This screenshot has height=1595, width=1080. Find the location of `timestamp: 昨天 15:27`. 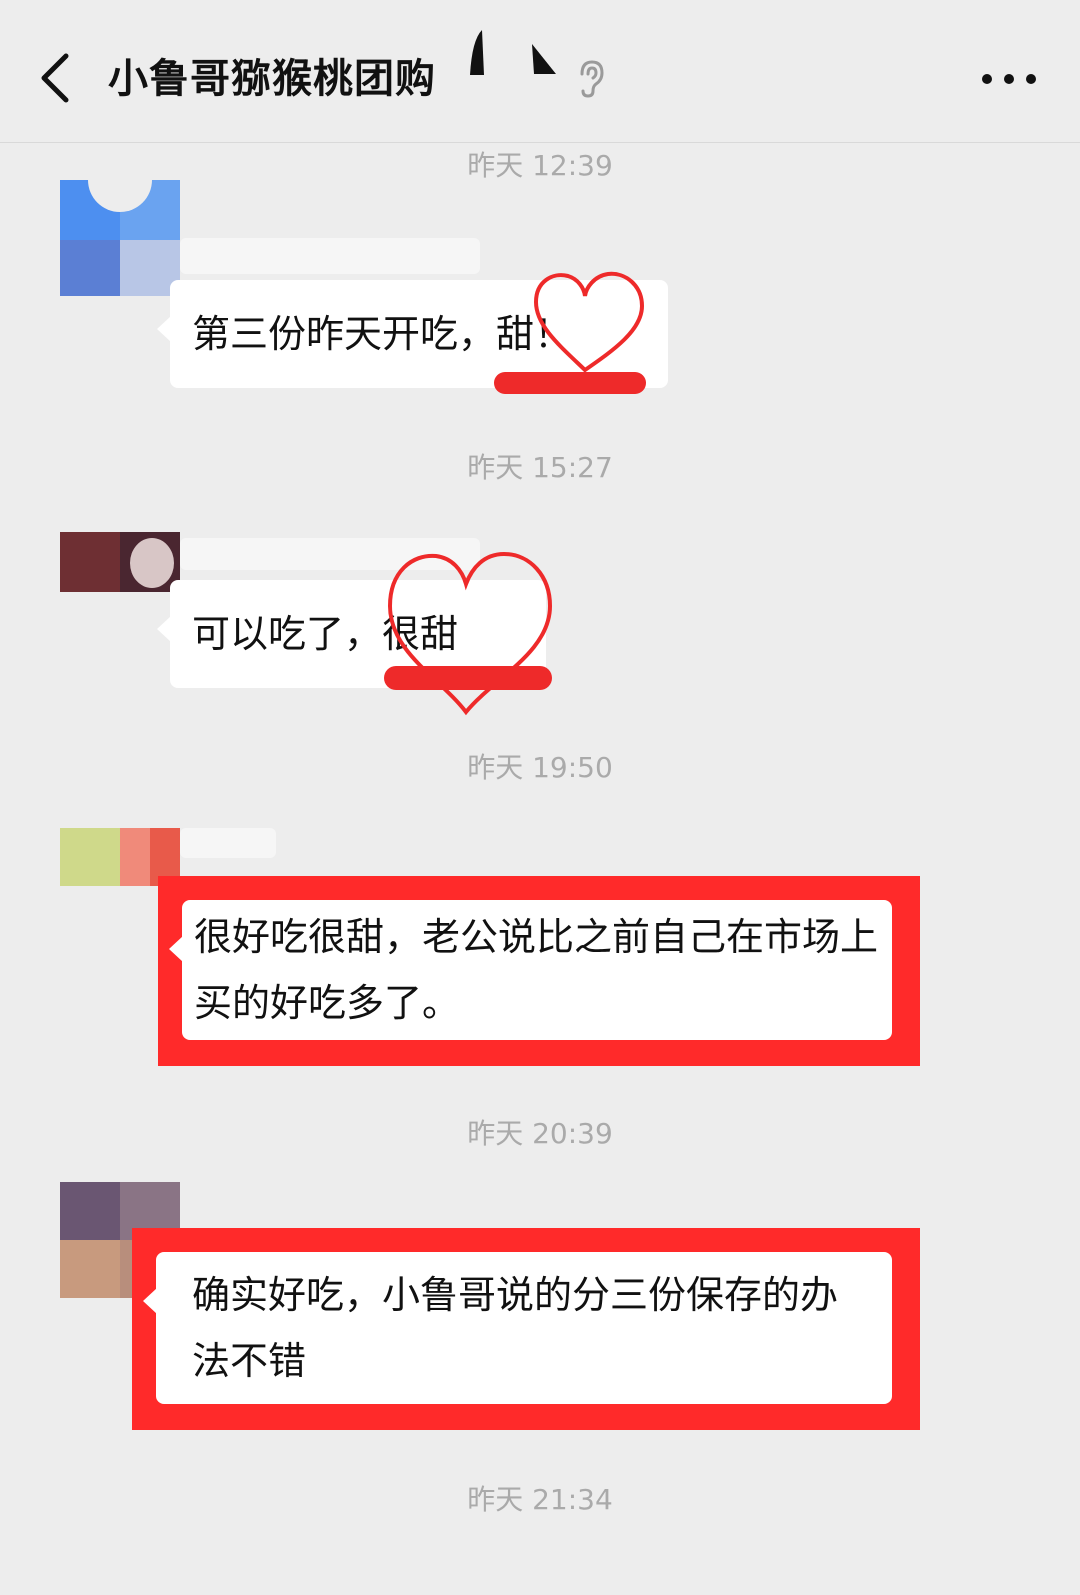

timestamp: 昨天 15:27 is located at coordinates (540, 467).